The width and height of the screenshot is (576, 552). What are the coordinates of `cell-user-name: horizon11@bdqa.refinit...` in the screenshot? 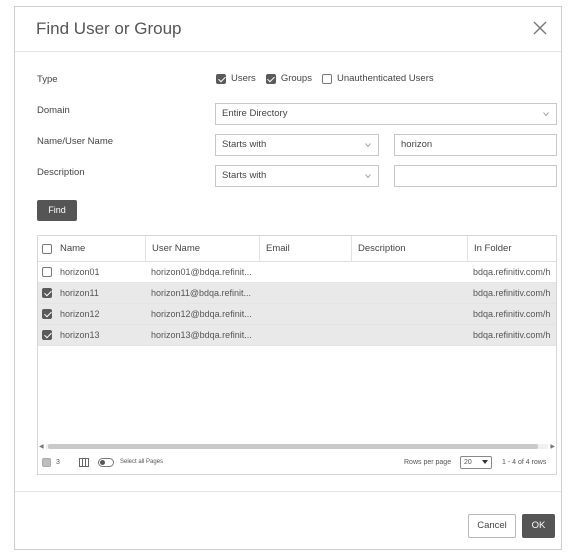 It's located at (201, 293).